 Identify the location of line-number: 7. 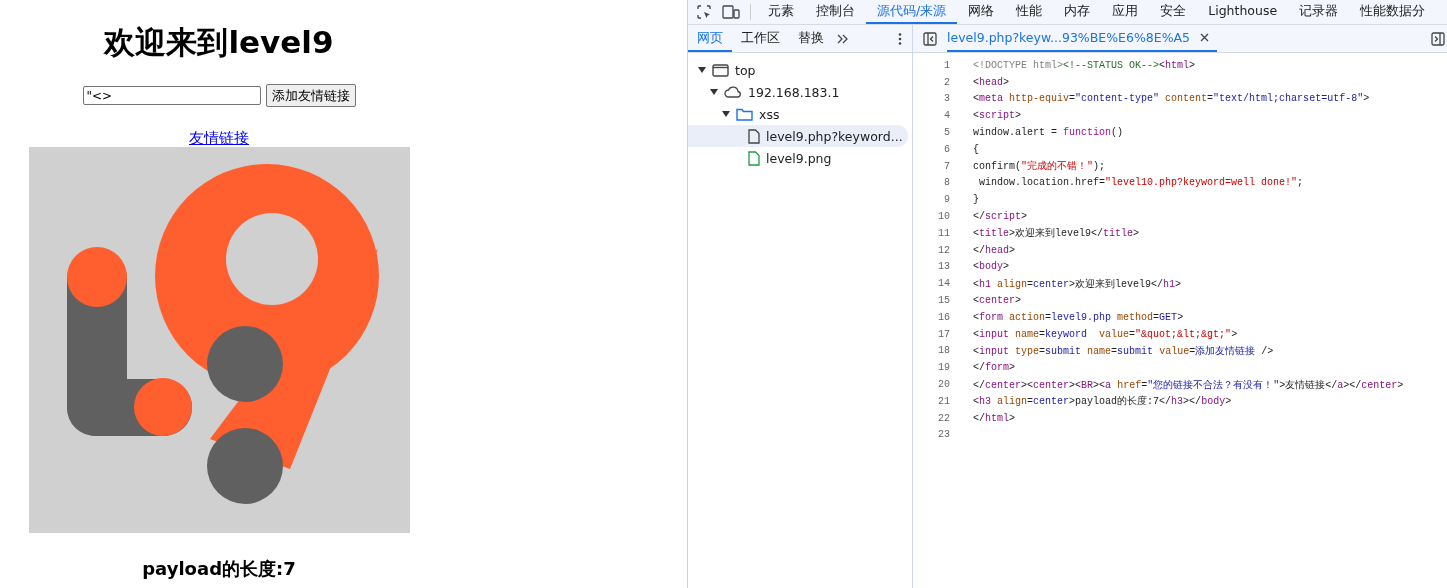
(946, 166).